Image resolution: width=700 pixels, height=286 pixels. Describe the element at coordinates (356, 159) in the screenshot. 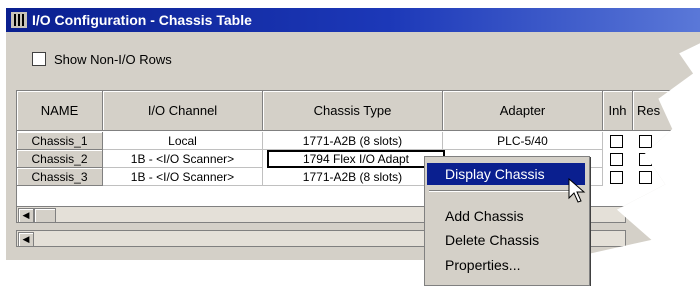

I see `cell-chassis-type-selected: 1794 Flex I/O Adapt` at that location.